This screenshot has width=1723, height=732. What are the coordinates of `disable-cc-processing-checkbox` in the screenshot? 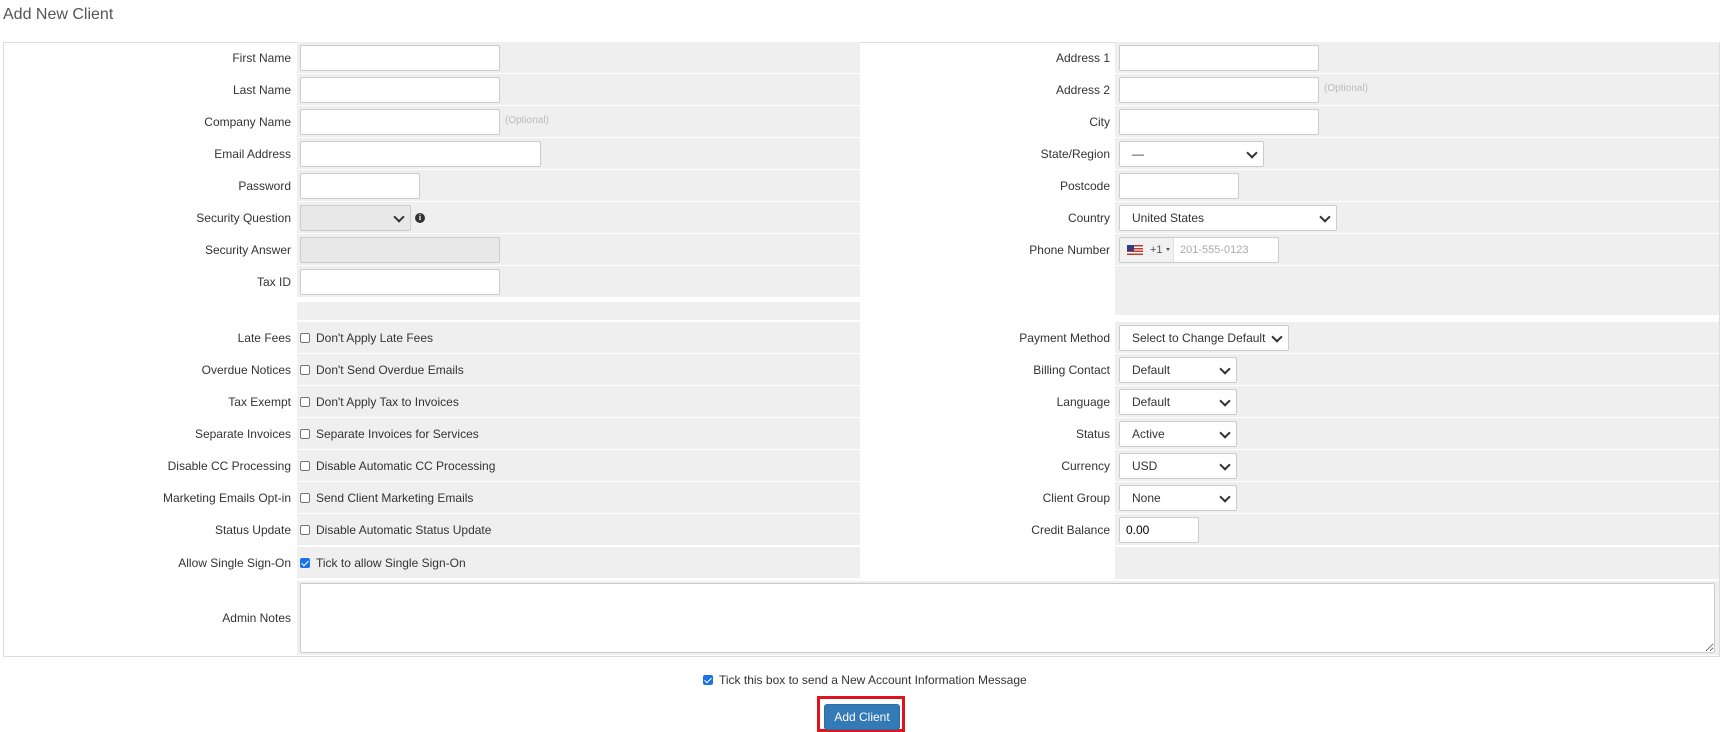 It's located at (305, 466).